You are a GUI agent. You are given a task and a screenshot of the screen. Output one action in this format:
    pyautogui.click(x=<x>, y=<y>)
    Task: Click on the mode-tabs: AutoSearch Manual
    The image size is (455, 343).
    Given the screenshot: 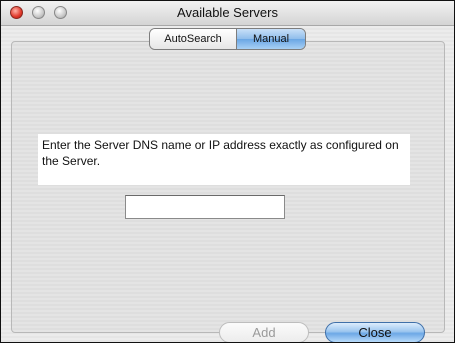 What is the action you would take?
    pyautogui.click(x=227, y=39)
    